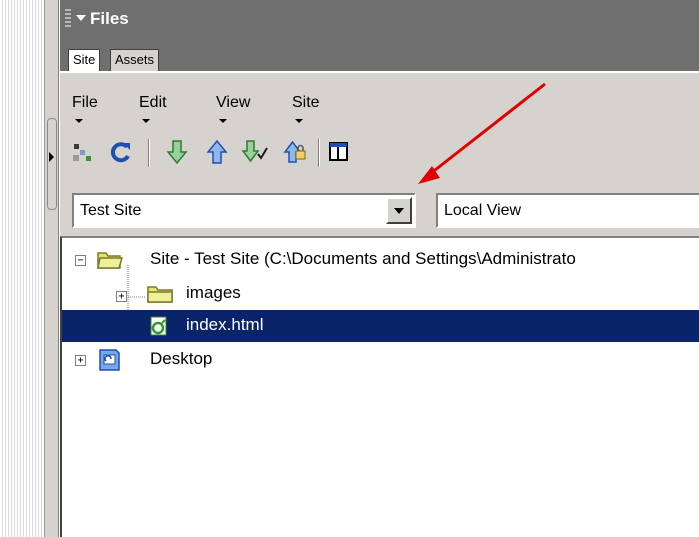  What do you see at coordinates (339, 152) in the screenshot?
I see `expand-icon` at bounding box center [339, 152].